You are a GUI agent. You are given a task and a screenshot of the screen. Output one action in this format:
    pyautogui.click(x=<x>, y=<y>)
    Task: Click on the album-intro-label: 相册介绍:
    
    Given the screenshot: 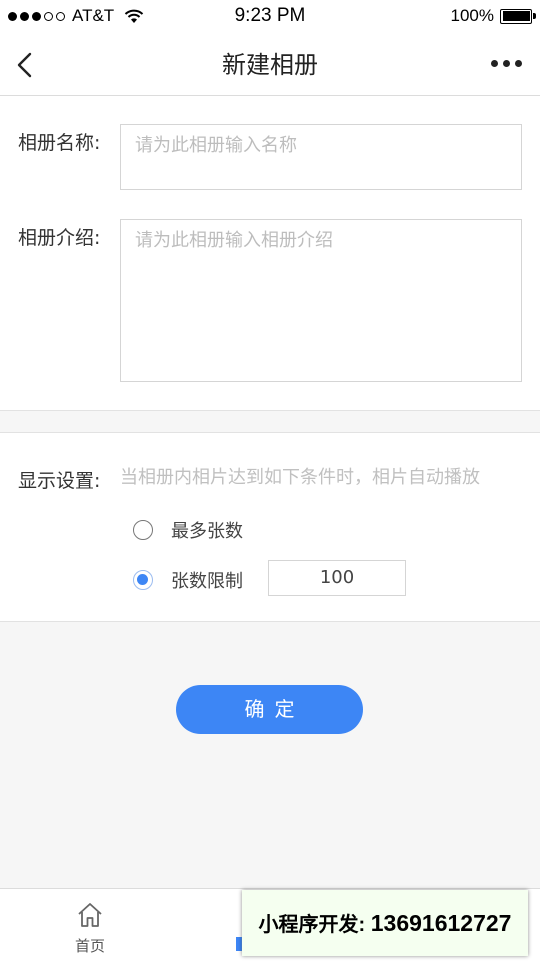 What is the action you would take?
    pyautogui.click(x=59, y=238)
    